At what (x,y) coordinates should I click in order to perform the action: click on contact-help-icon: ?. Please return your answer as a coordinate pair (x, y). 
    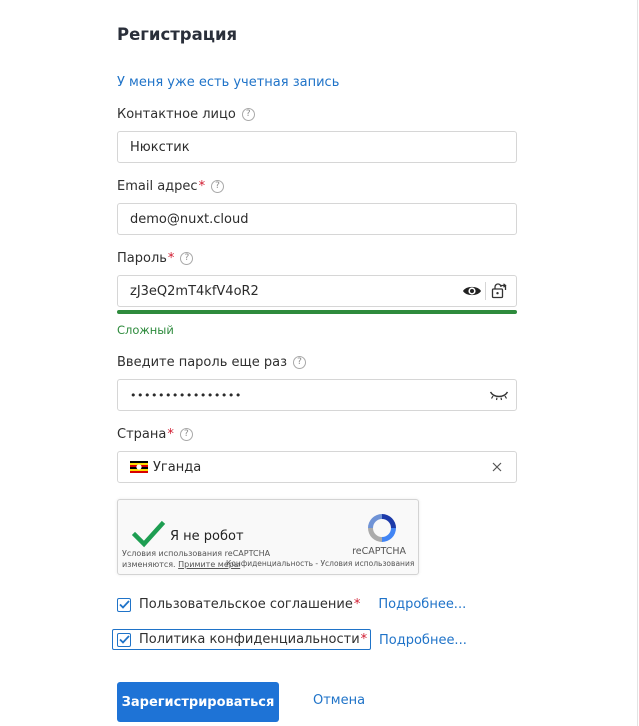
    Looking at the image, I should click on (248, 114).